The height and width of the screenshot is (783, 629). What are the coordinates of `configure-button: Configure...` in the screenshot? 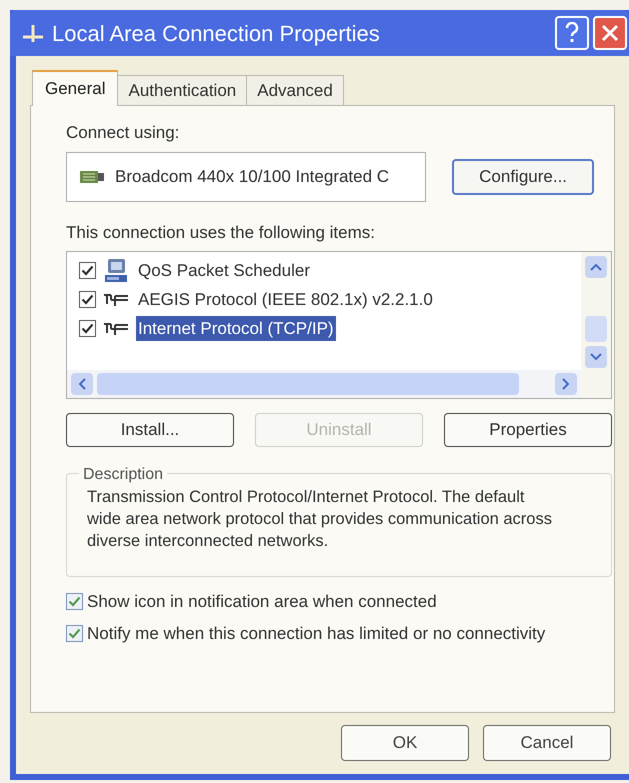 It's located at (523, 176).